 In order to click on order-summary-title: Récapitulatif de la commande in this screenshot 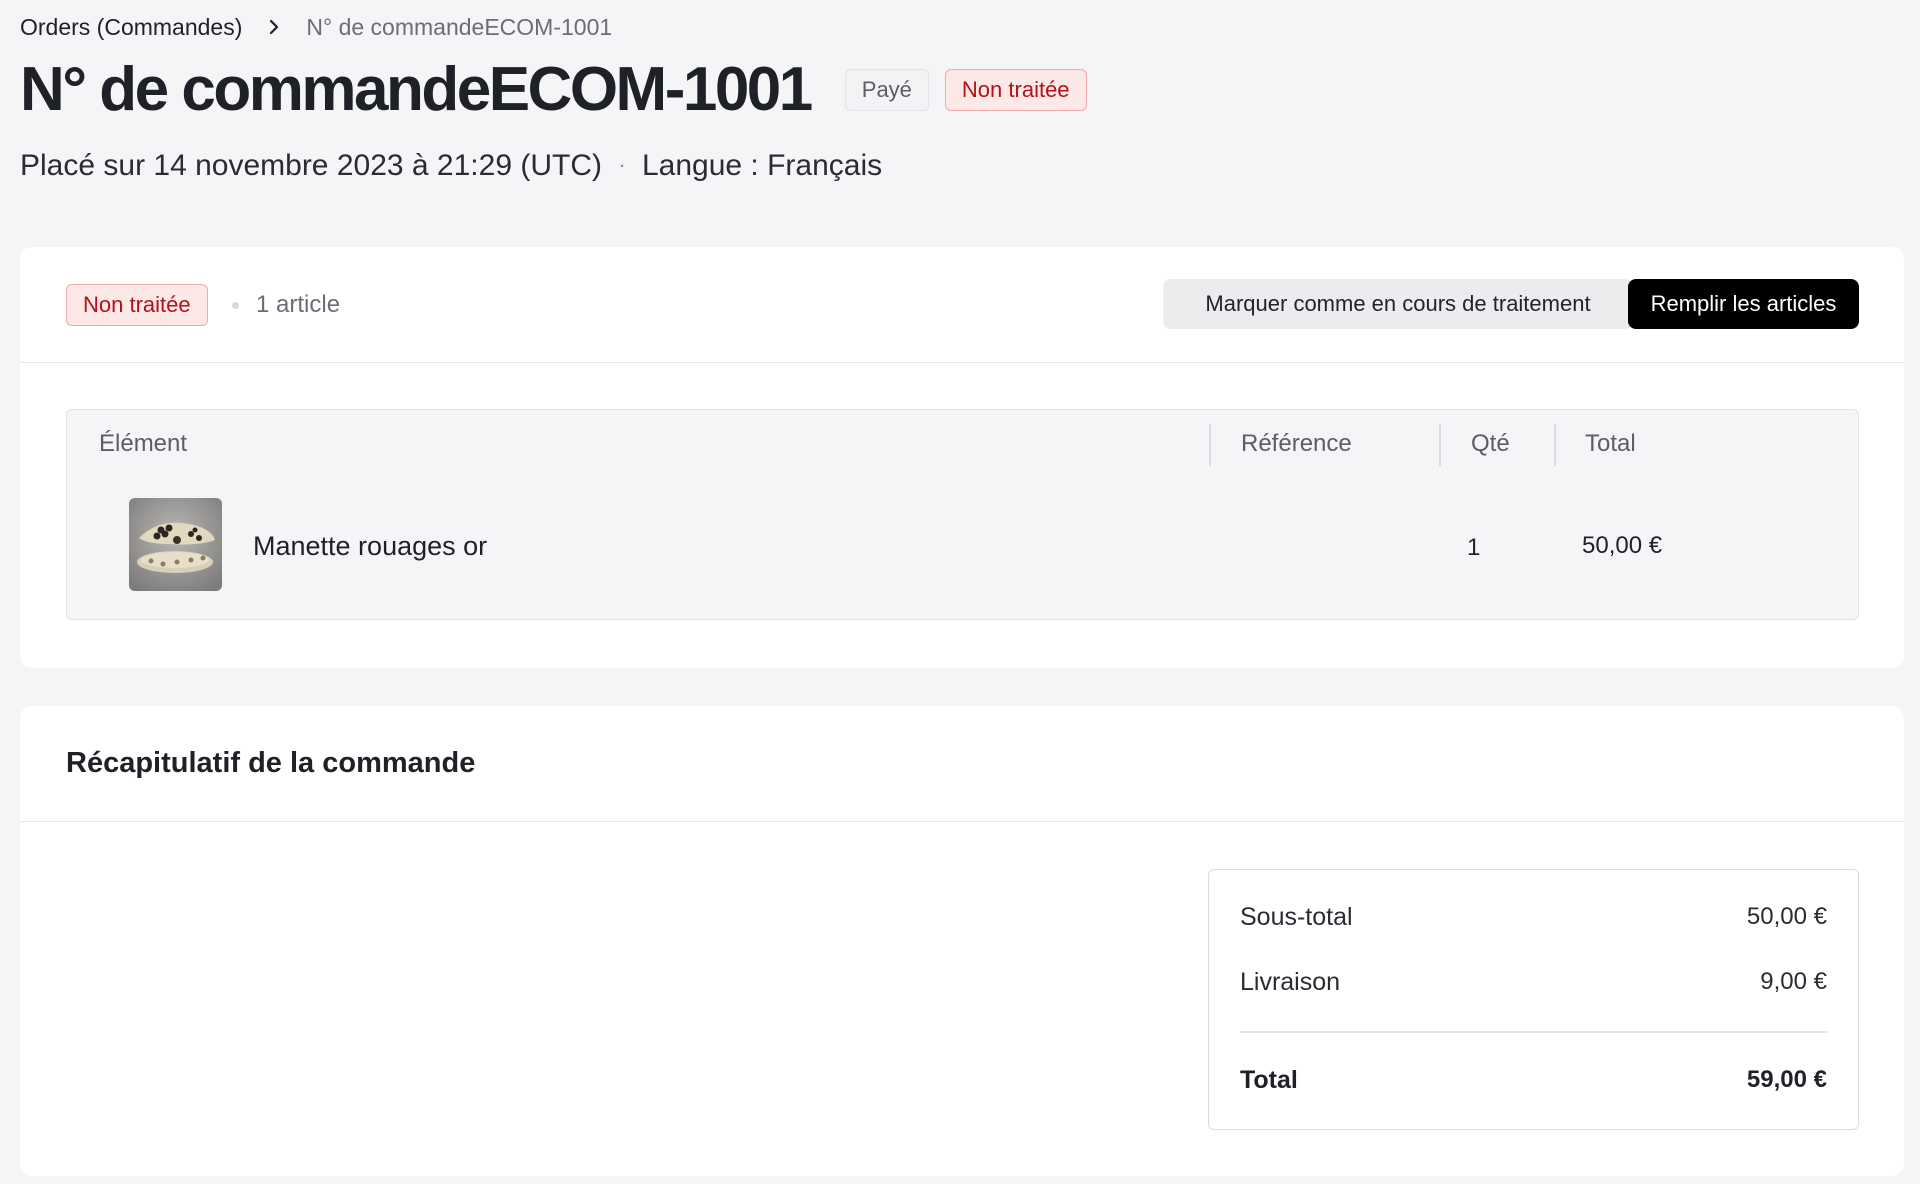, I will do `click(271, 763)`.